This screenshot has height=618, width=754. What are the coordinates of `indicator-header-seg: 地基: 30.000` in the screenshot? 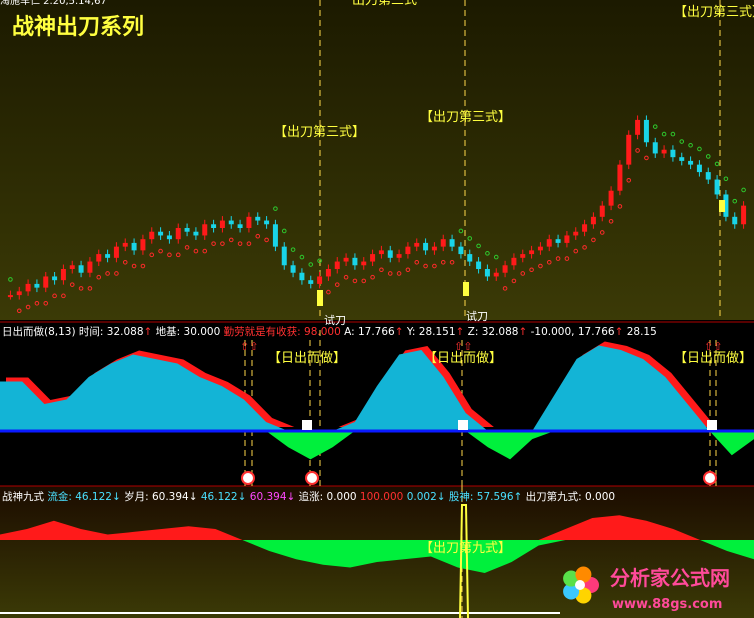 It's located at (187, 331).